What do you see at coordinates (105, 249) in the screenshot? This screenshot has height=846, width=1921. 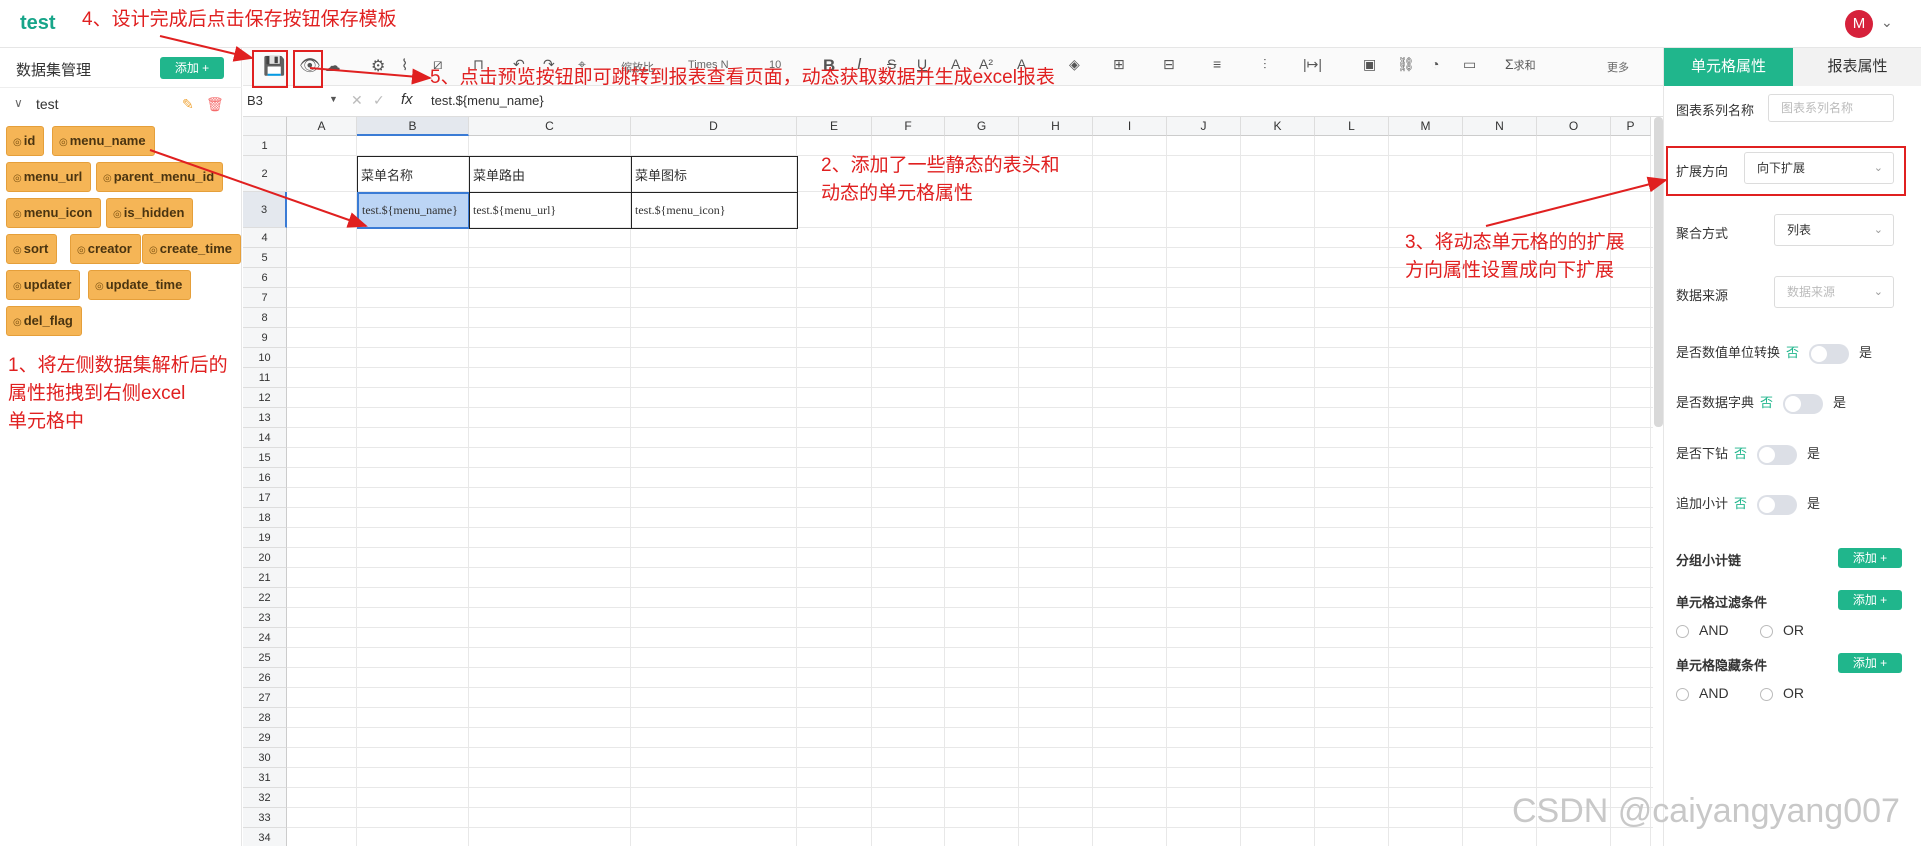 I see `field-chip-creator: ◎ creator` at bounding box center [105, 249].